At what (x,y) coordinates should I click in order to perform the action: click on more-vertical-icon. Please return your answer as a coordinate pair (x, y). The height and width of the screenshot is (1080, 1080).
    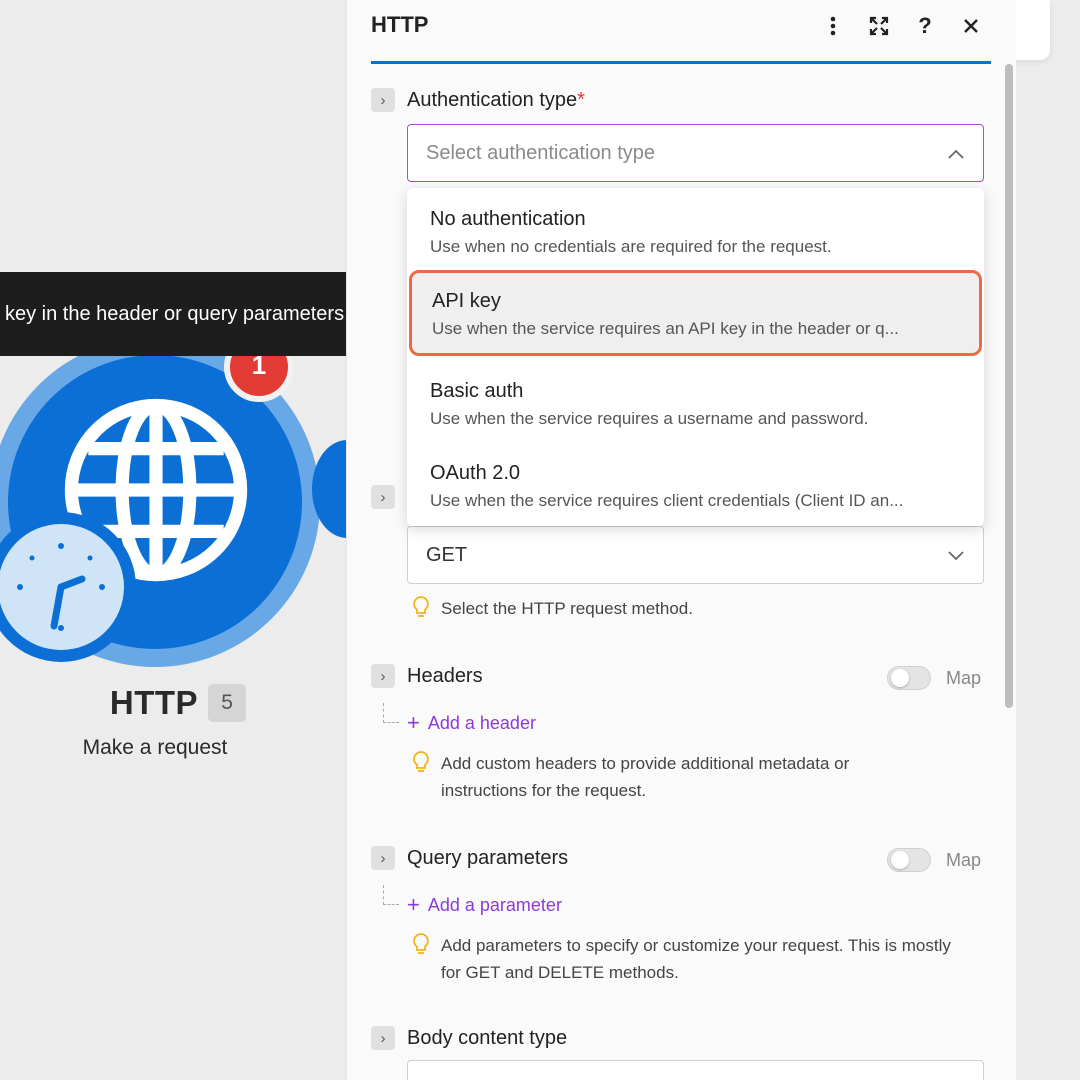
    Looking at the image, I should click on (833, 26).